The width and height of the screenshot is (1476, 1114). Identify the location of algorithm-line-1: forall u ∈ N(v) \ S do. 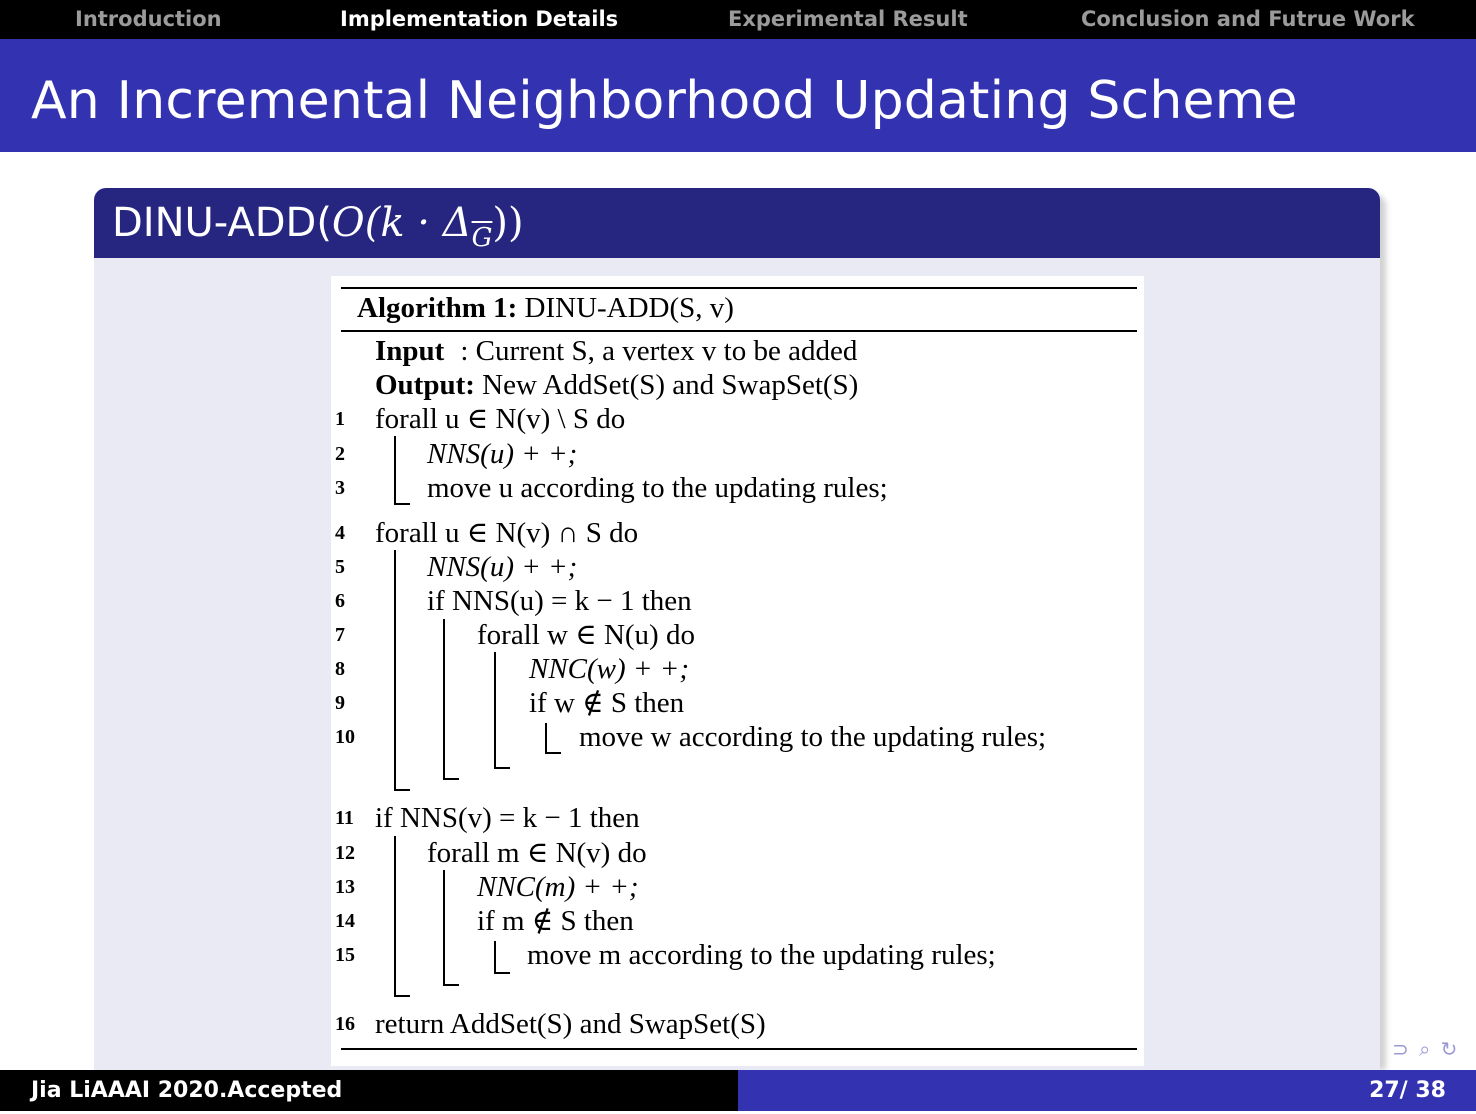
(500, 419).